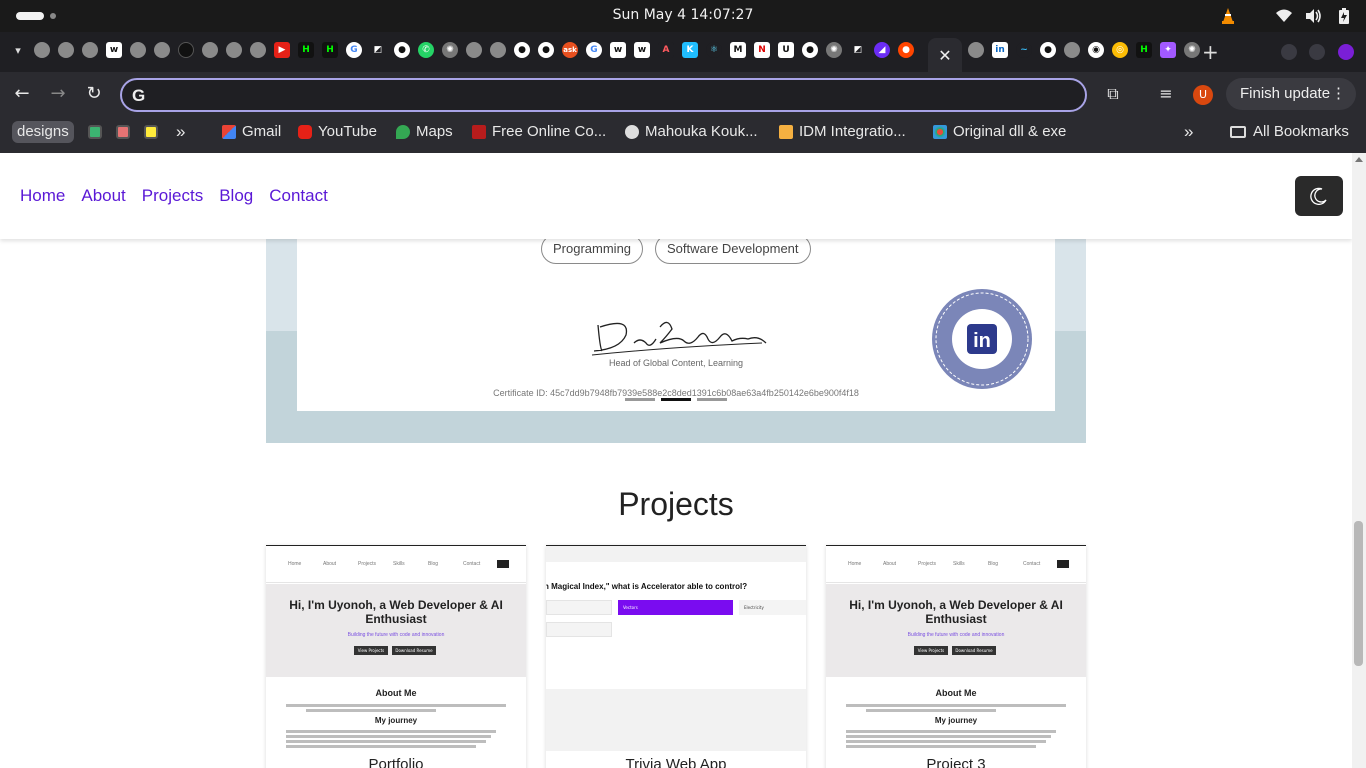  I want to click on site-icon: ◢, so click(882, 50).